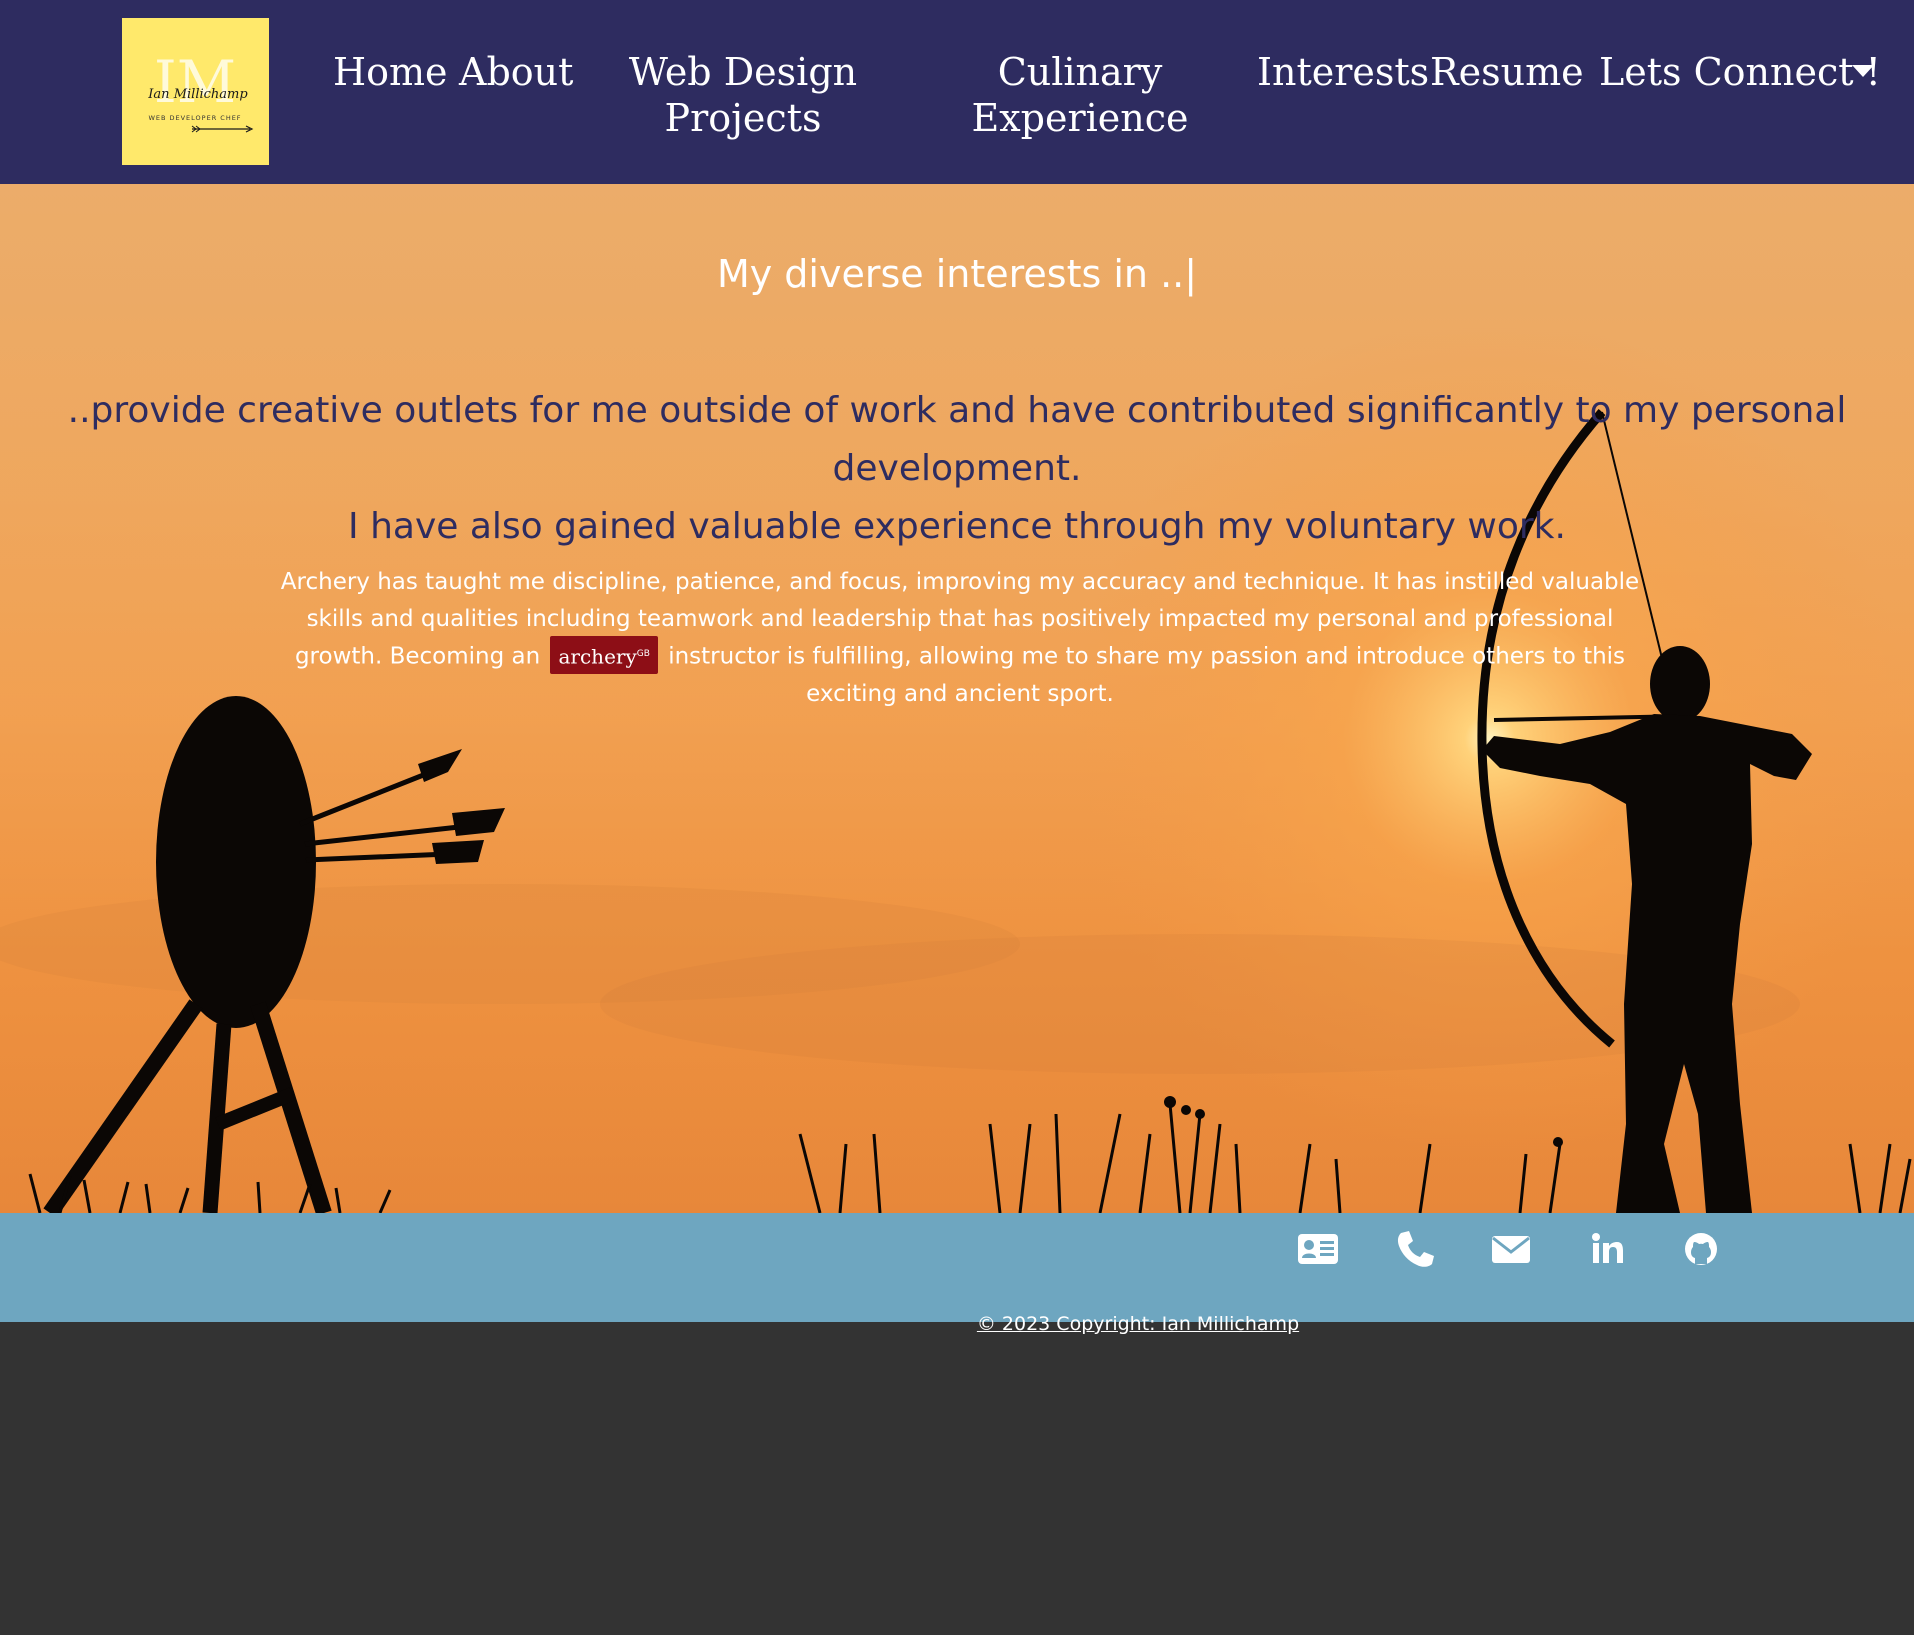 This screenshot has width=1914, height=1635. What do you see at coordinates (195, 82) in the screenshot?
I see `logo-monogram: IM` at bounding box center [195, 82].